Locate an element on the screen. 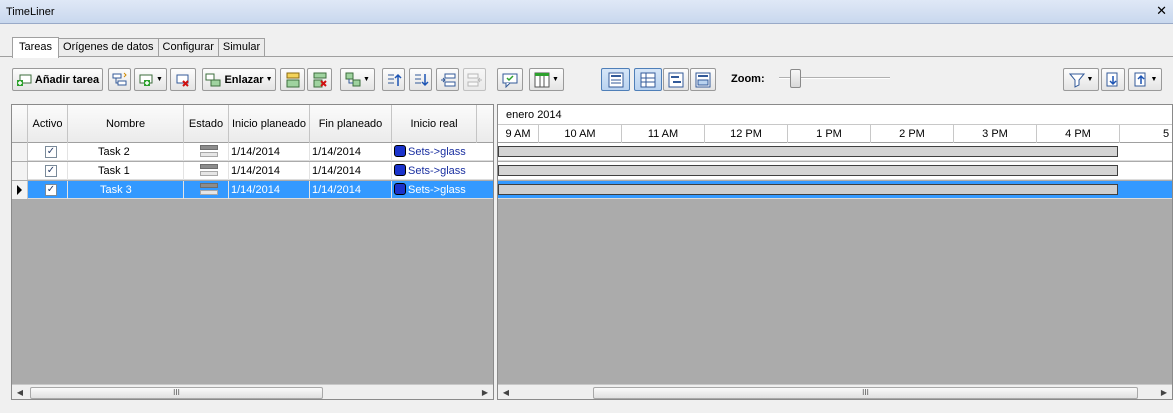  tab-configurar: Configurar is located at coordinates (188, 47).